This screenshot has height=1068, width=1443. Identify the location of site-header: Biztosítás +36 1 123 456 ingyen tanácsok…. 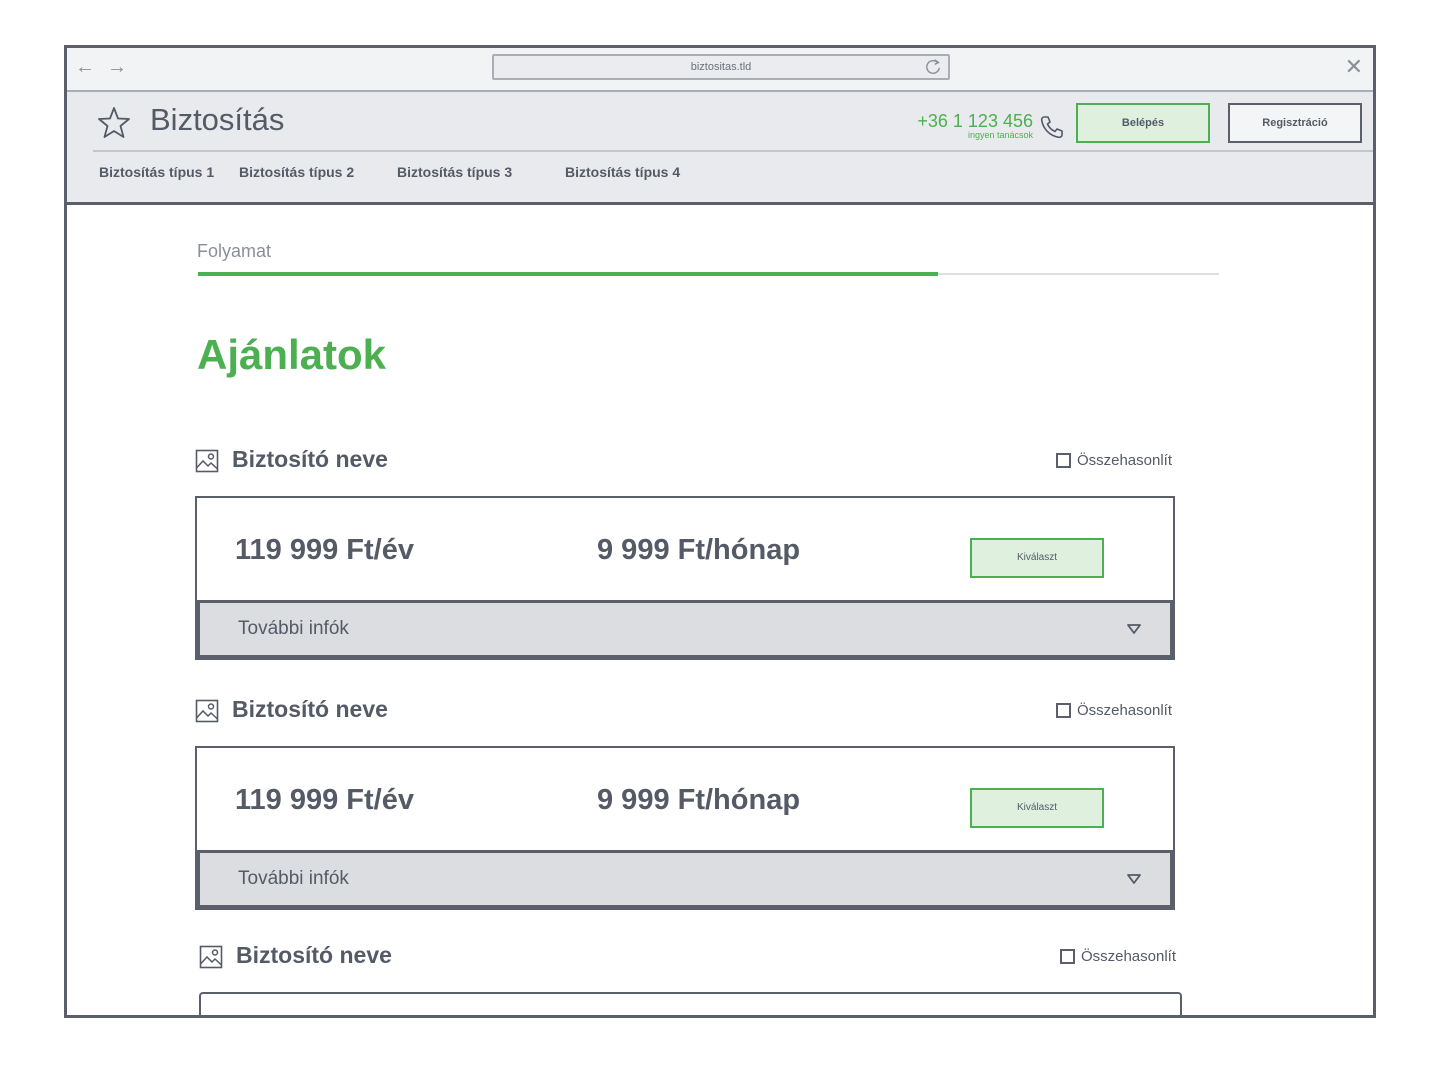
(720, 148).